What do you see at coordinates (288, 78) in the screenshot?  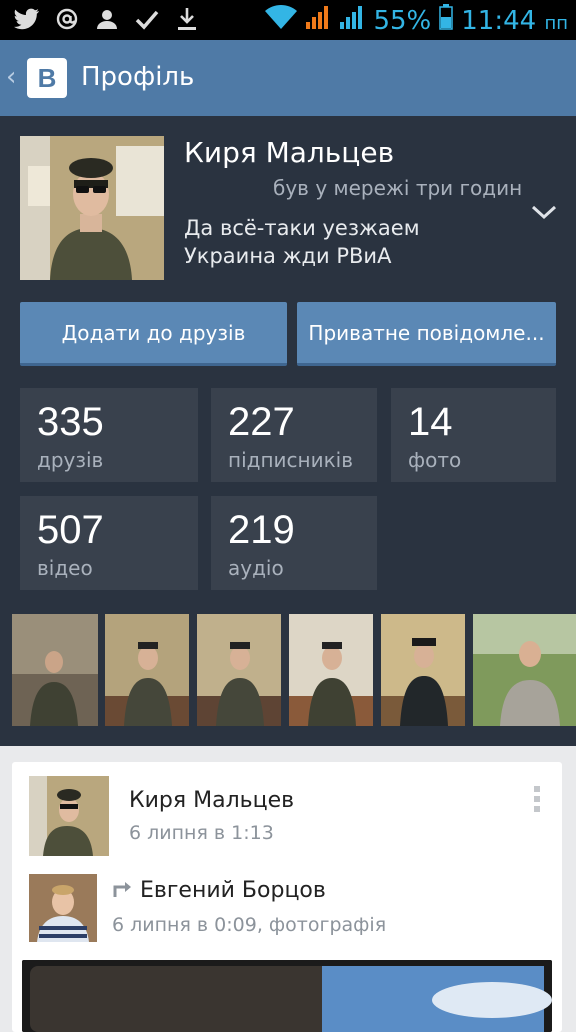 I see `action-bar: ‹ В Профіль` at bounding box center [288, 78].